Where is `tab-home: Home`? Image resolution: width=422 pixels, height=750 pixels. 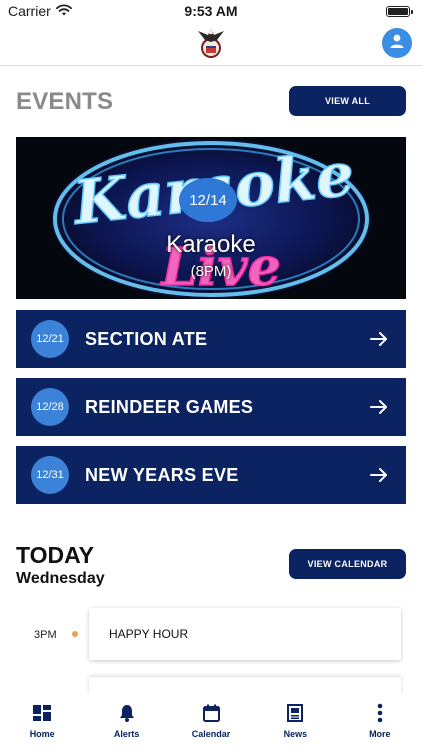
tab-home: Home is located at coordinates (42, 722).